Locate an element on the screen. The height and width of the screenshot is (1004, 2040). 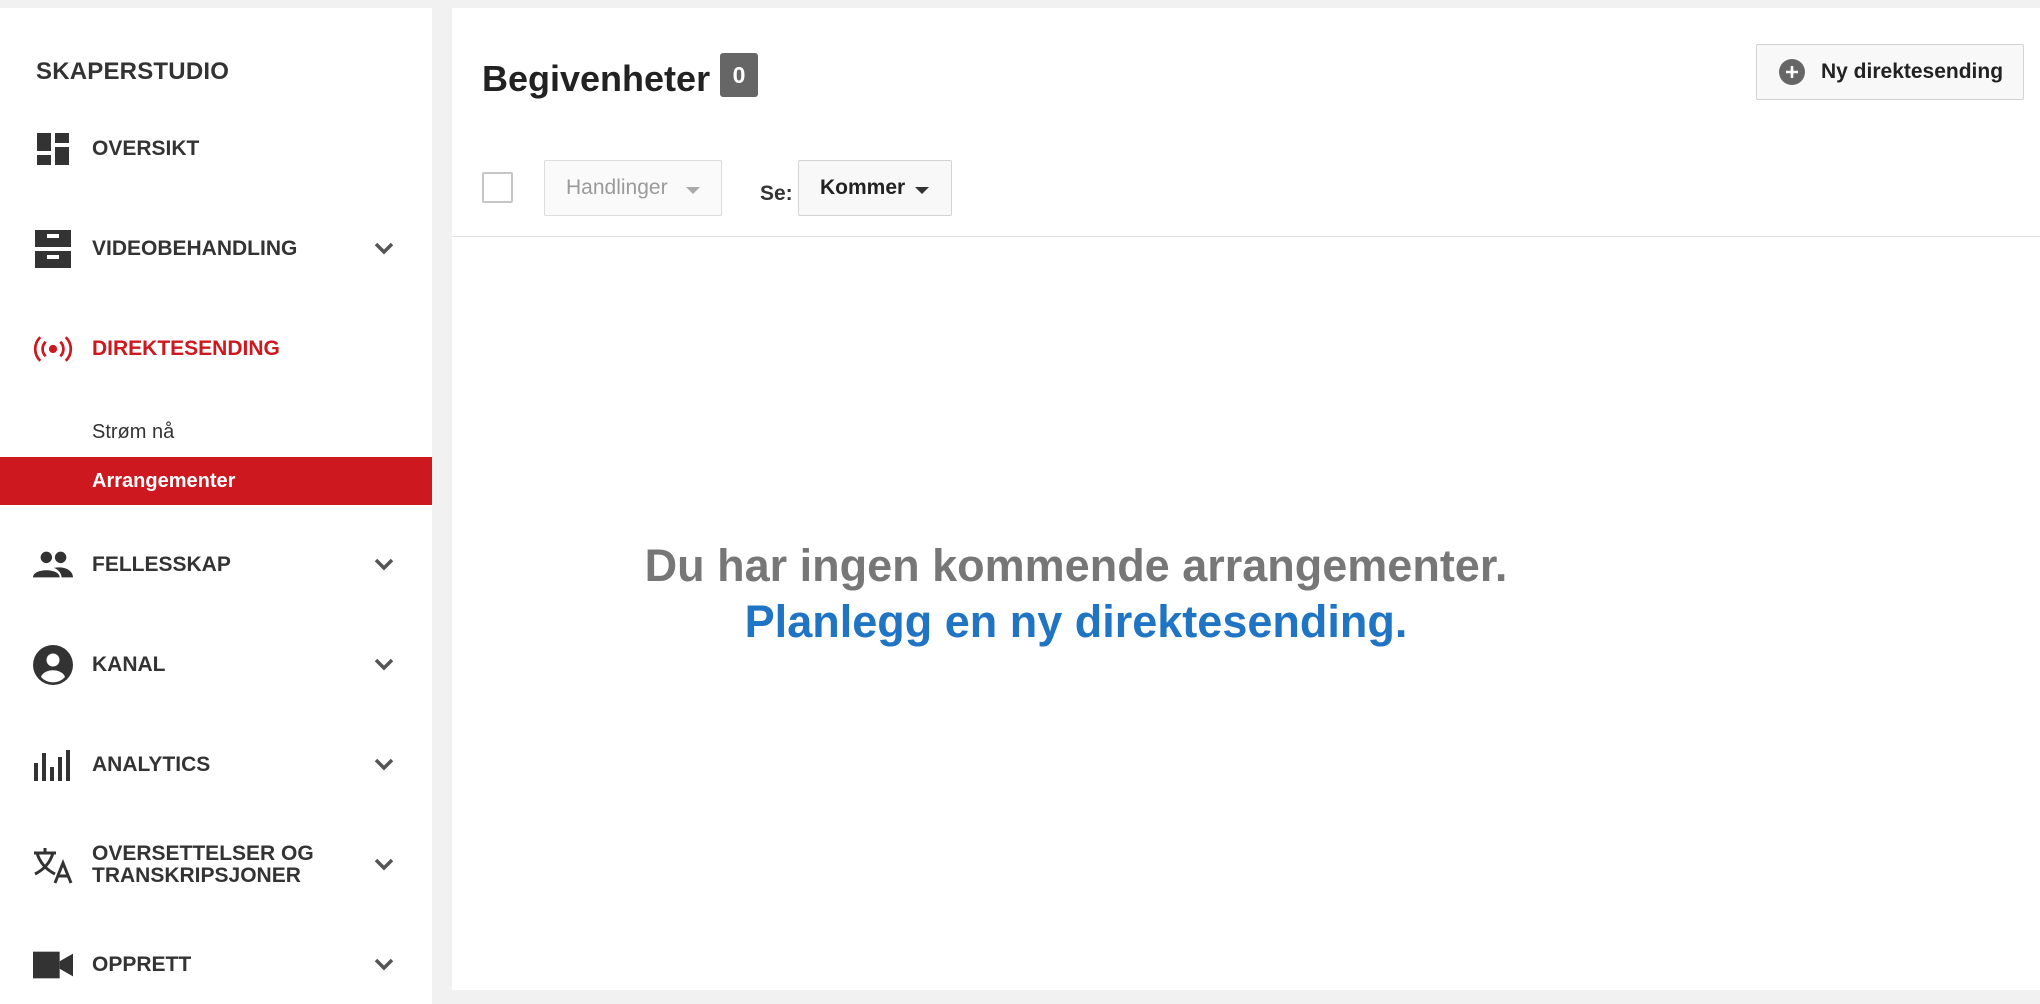
community-icon is located at coordinates (53, 565).